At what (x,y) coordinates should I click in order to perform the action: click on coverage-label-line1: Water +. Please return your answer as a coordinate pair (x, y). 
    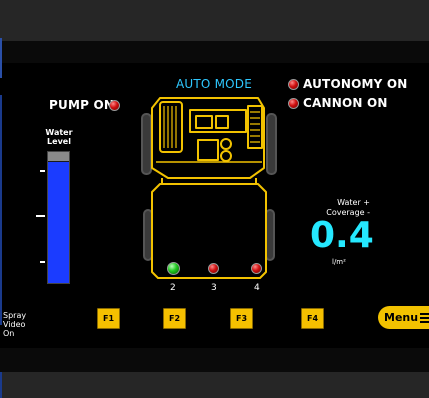
    Looking at the image, I should click on (353, 202).